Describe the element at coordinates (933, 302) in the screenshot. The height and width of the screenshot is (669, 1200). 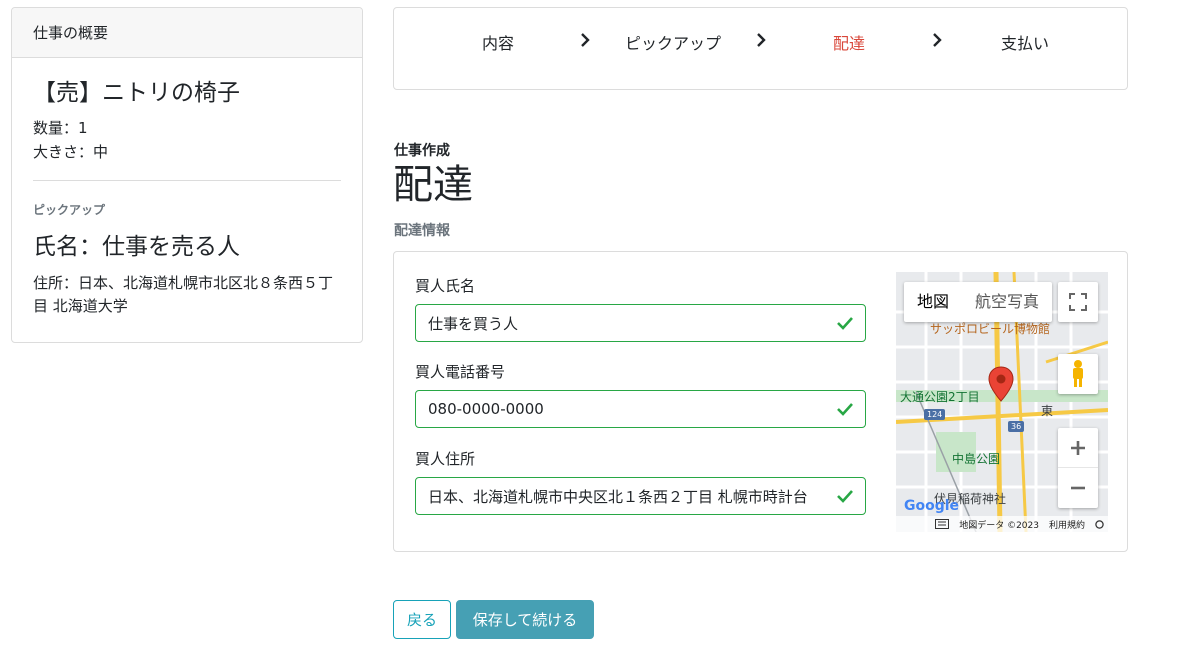
I see `map-type-map-button: 地図` at that location.